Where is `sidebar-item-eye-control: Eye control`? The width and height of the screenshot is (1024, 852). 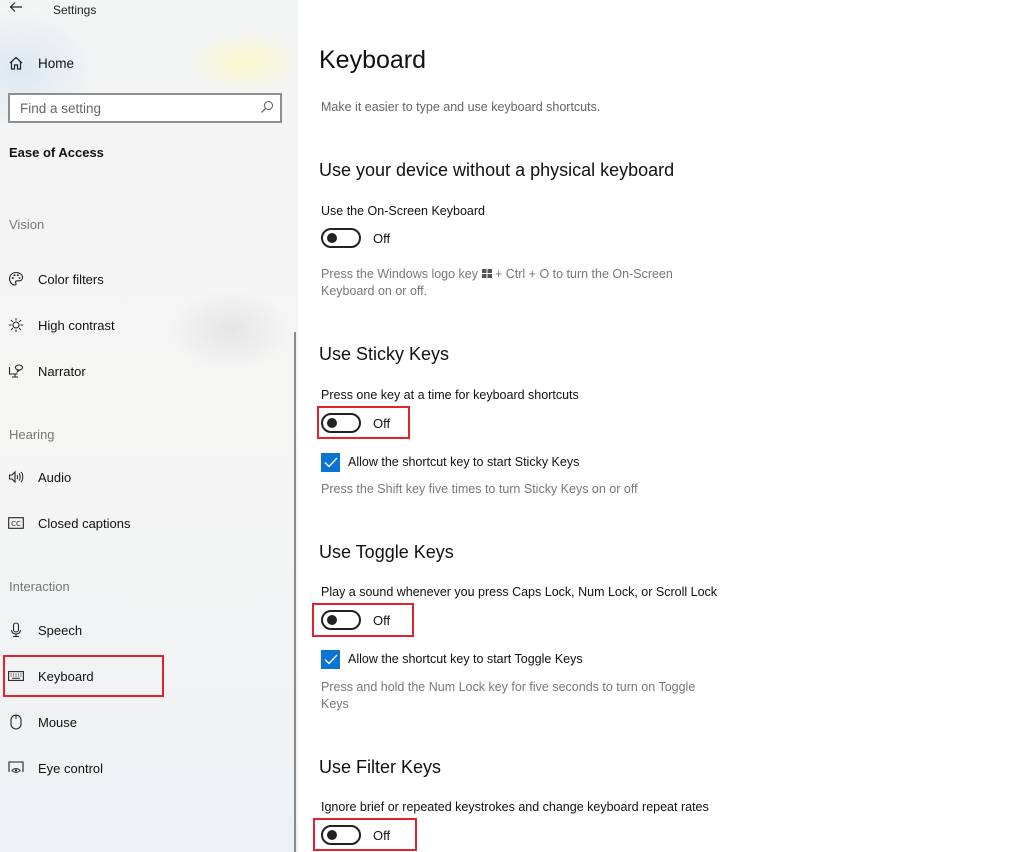 sidebar-item-eye-control: Eye control is located at coordinates (83, 768).